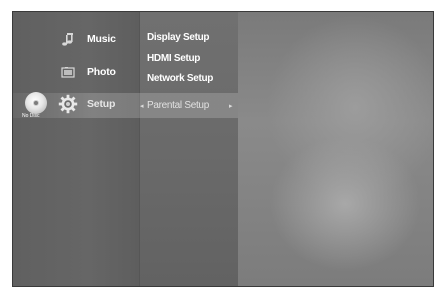 Image resolution: width=435 pixels, height=287 pixels. What do you see at coordinates (68, 104) in the screenshot?
I see `gear-icon` at bounding box center [68, 104].